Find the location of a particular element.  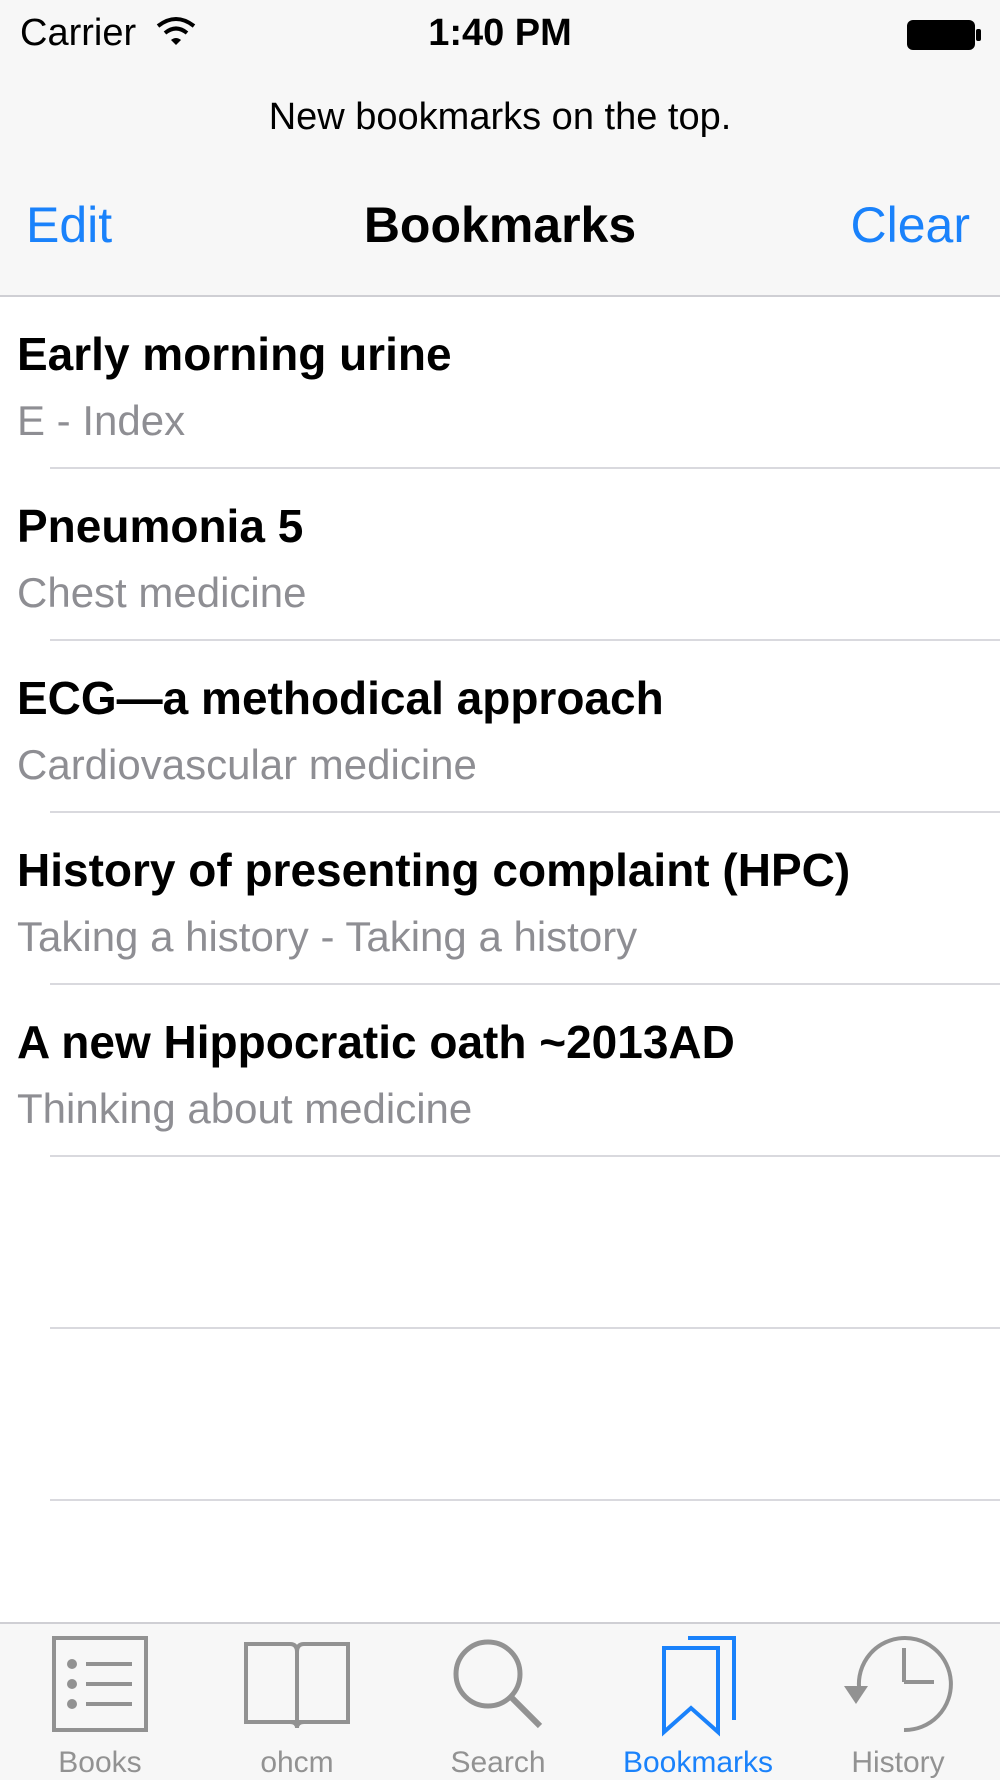

bookmark-subtitle: Chest medicine is located at coordinates (162, 592).